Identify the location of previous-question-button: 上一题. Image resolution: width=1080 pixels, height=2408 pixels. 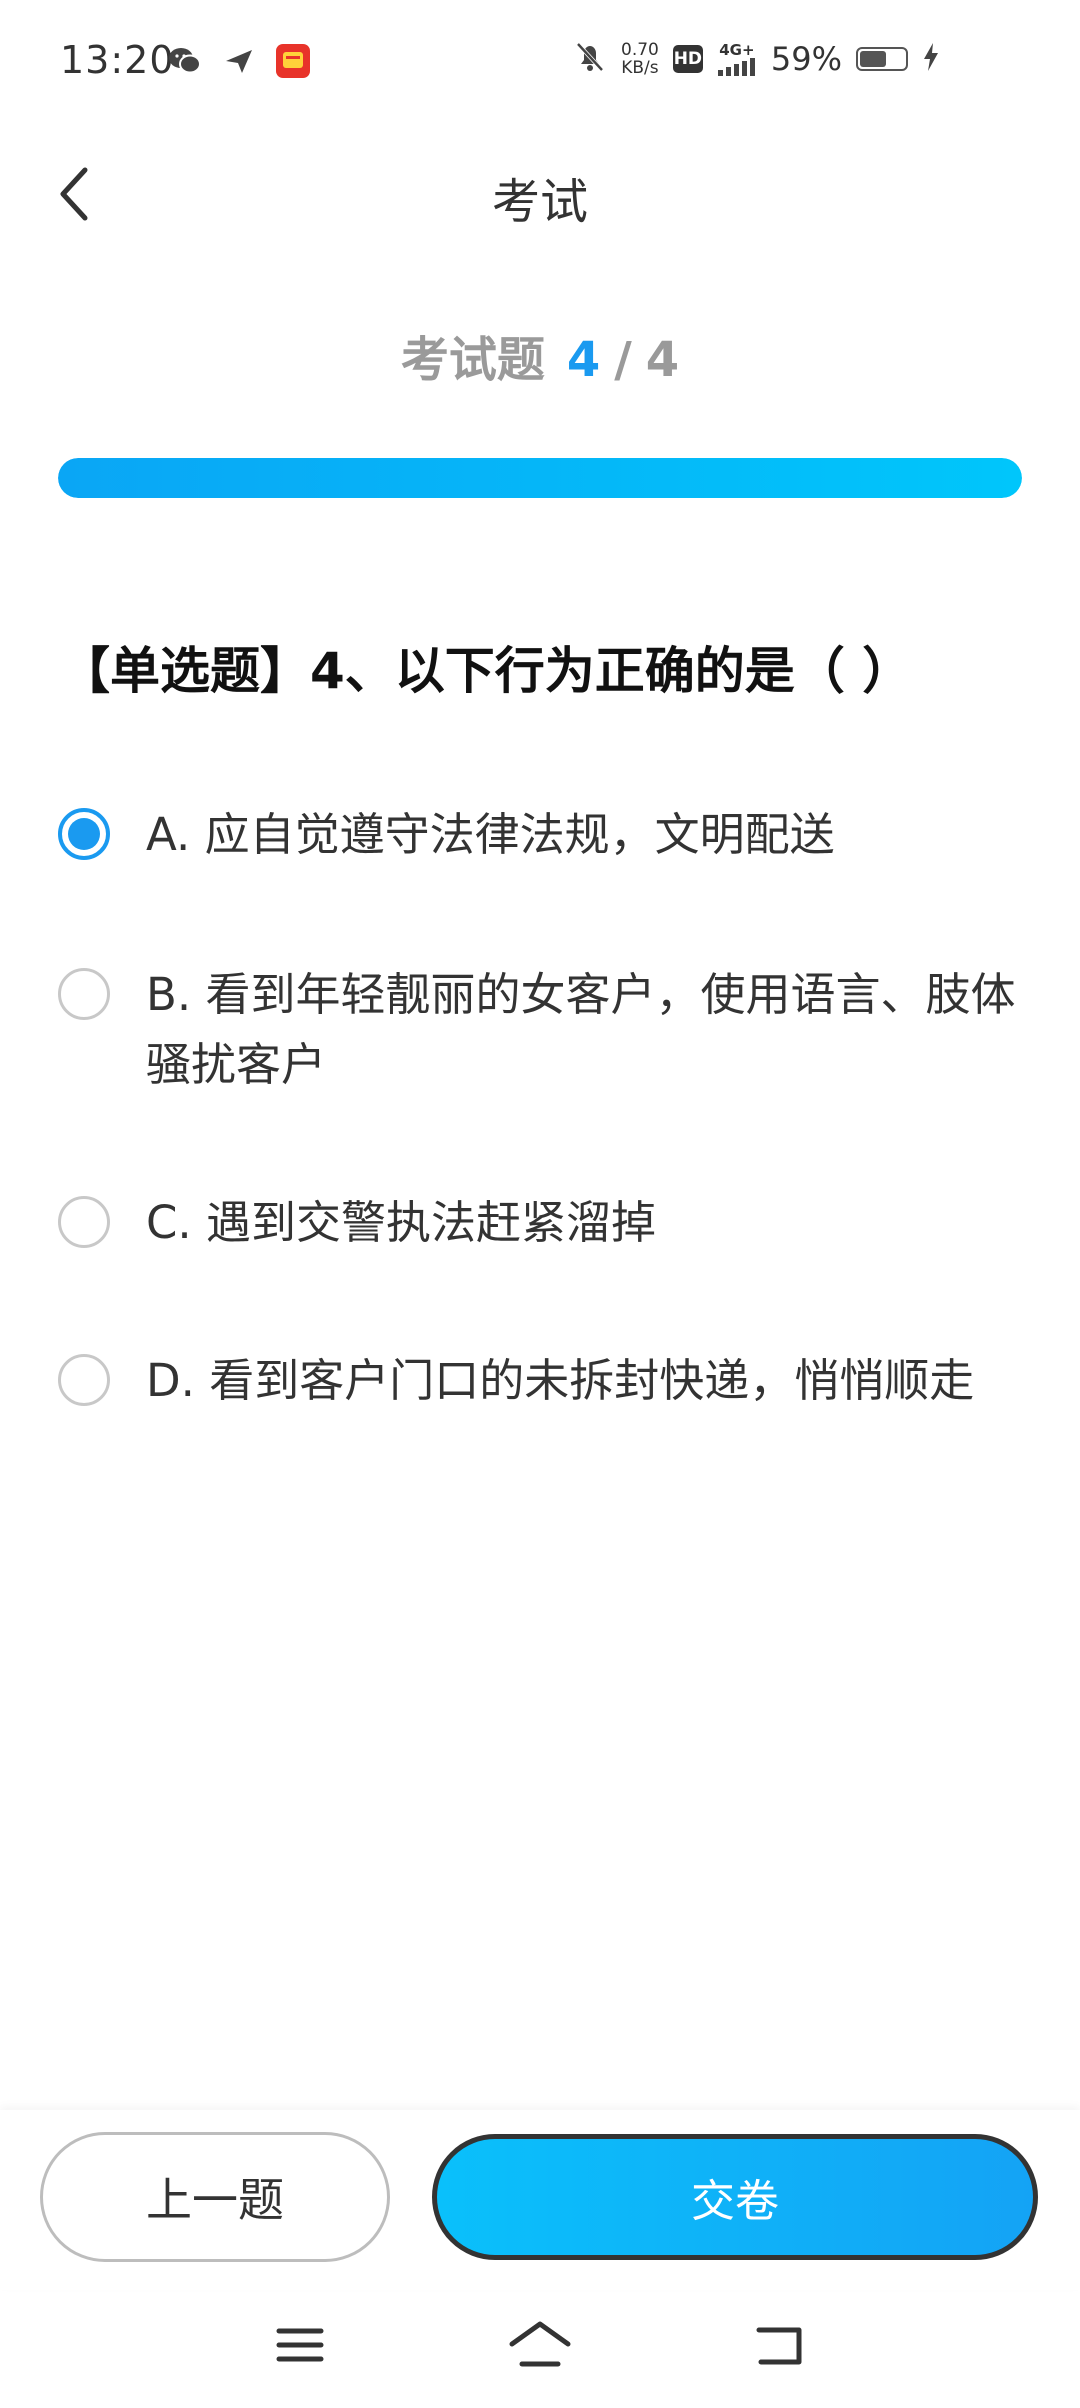
(215, 2197).